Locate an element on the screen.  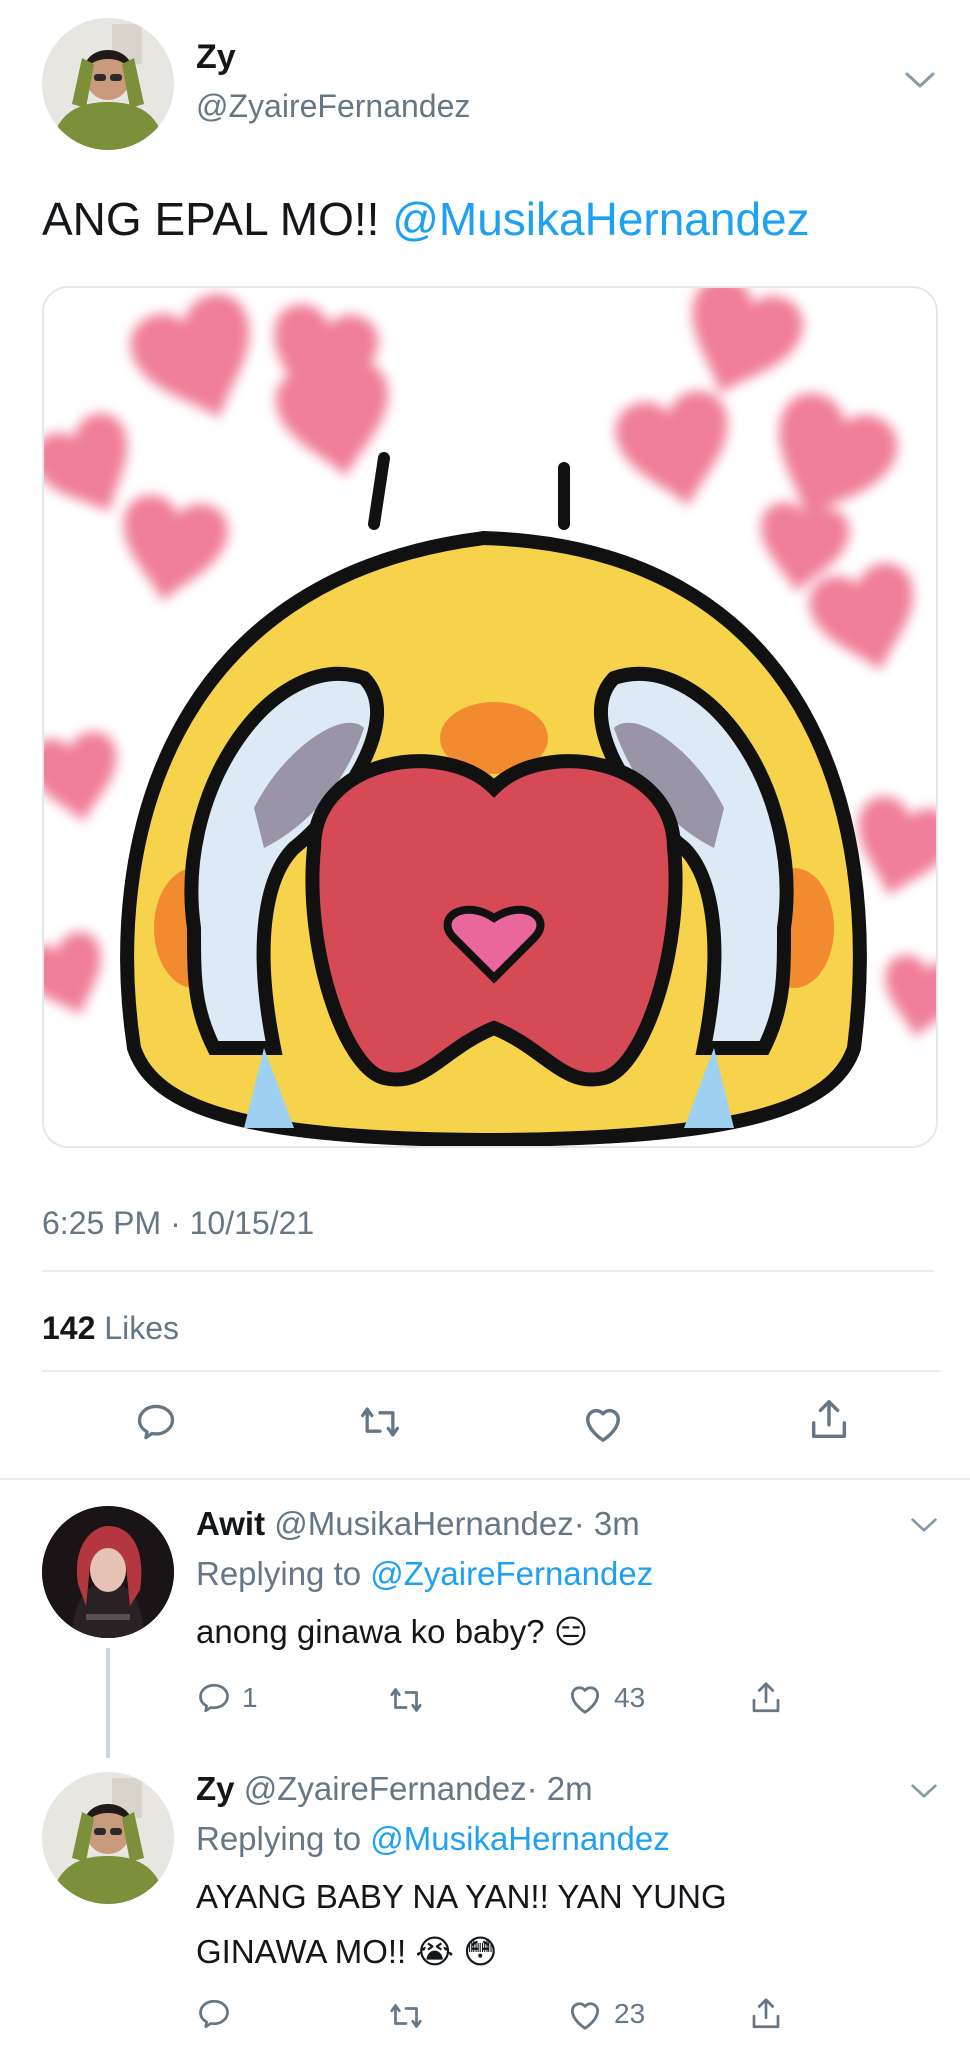
reply-header: Zy @ZyaireFernandez· 2m is located at coordinates (394, 1789).